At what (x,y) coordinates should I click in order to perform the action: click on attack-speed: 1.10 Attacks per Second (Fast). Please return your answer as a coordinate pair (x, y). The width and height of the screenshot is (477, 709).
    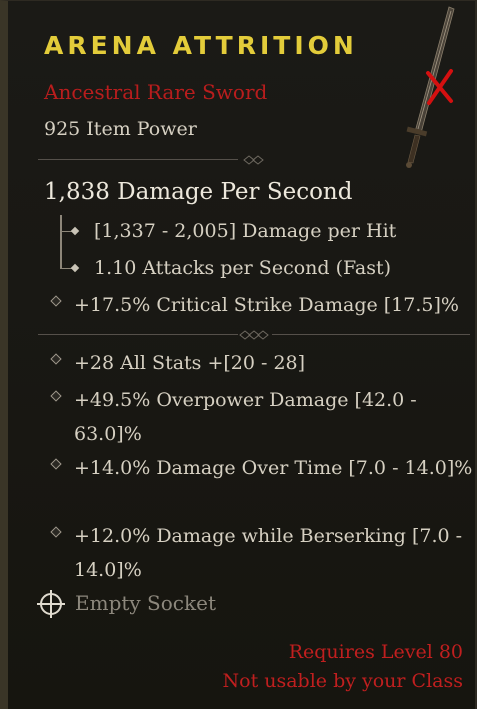
    Looking at the image, I should click on (243, 268).